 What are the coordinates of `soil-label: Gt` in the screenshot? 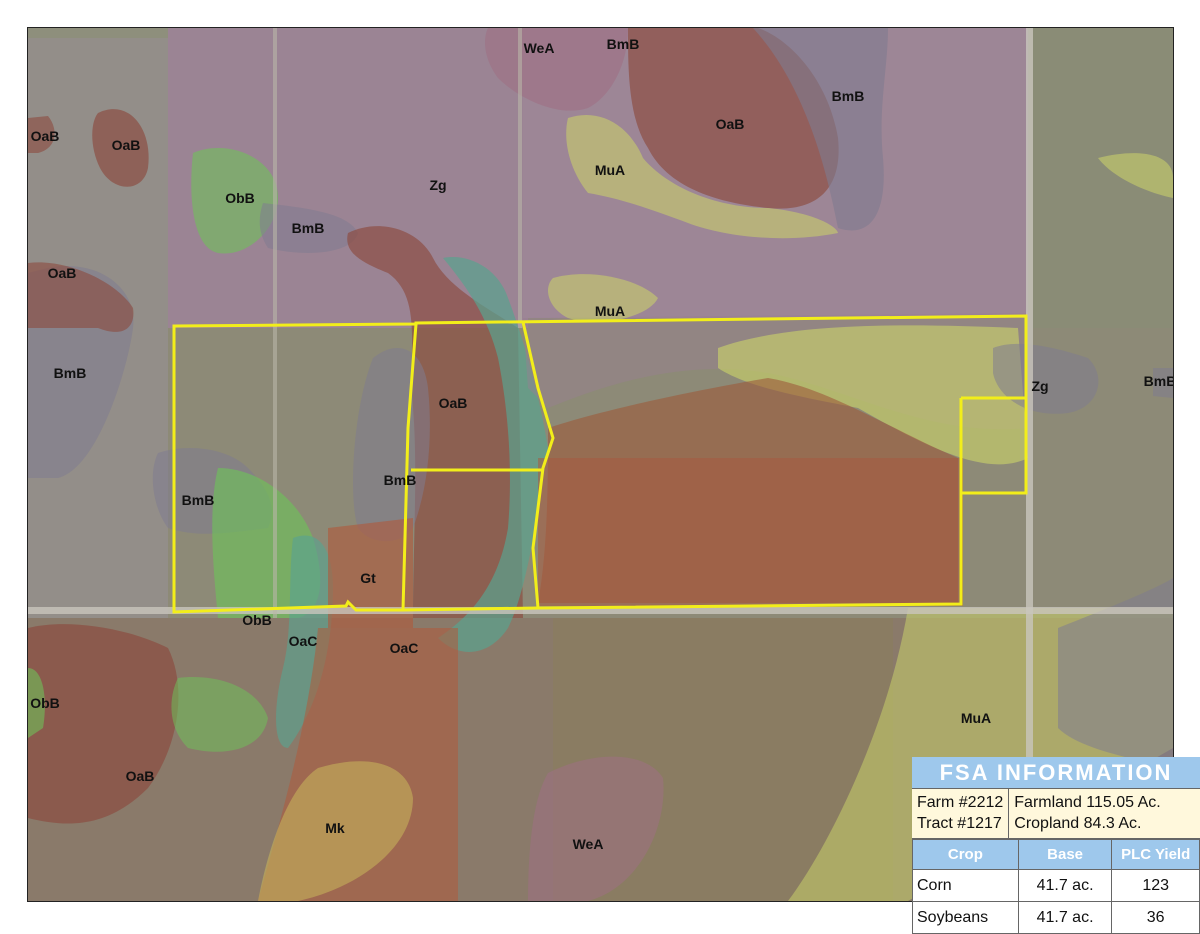 It's located at (368, 578).